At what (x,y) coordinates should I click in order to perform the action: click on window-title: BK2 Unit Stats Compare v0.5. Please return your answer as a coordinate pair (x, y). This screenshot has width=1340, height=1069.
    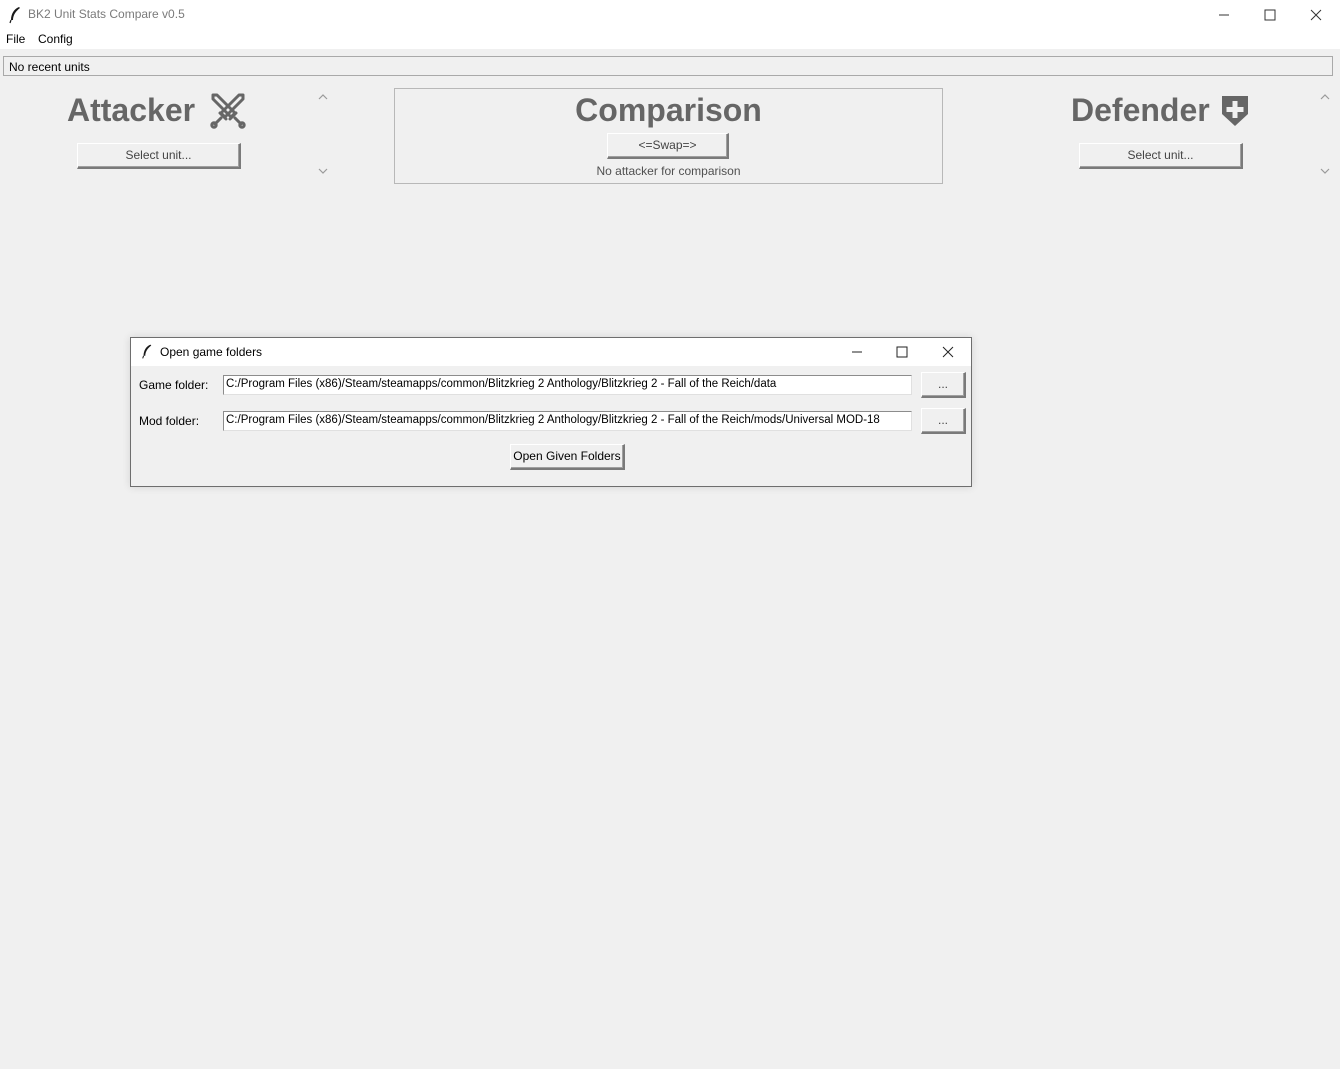
    Looking at the image, I should click on (106, 14).